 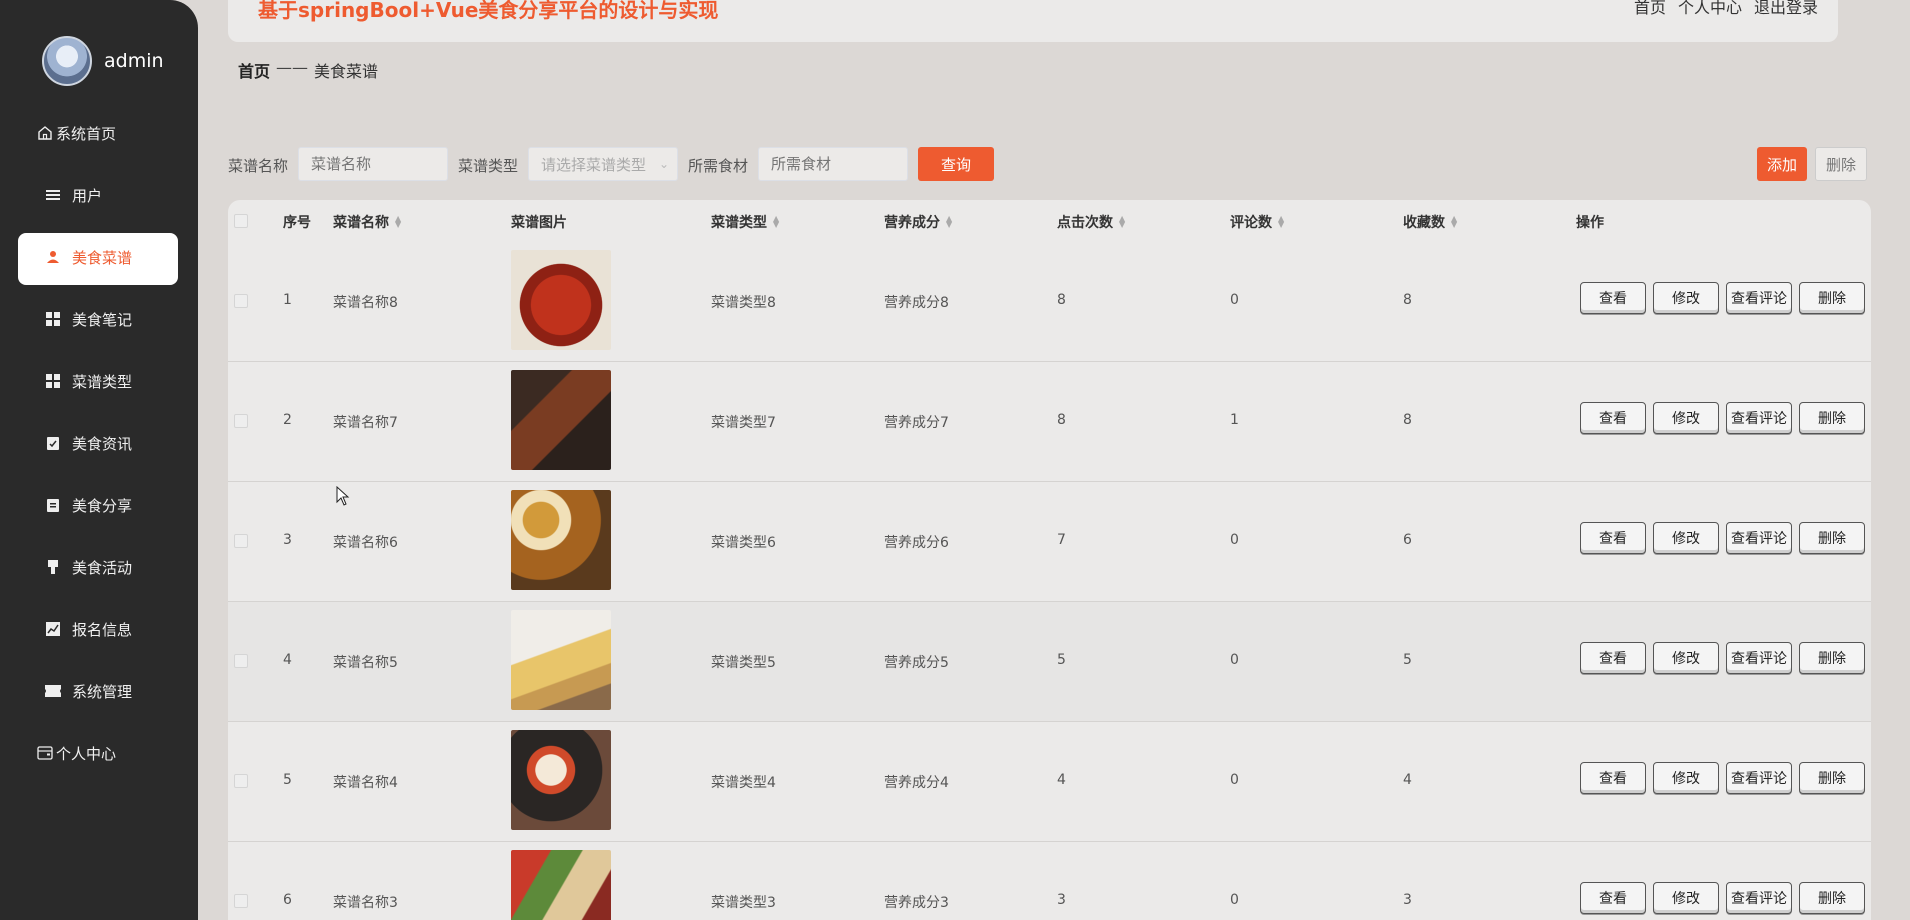 What do you see at coordinates (1407, 900) in the screenshot?
I see `favorites-cell: 3` at bounding box center [1407, 900].